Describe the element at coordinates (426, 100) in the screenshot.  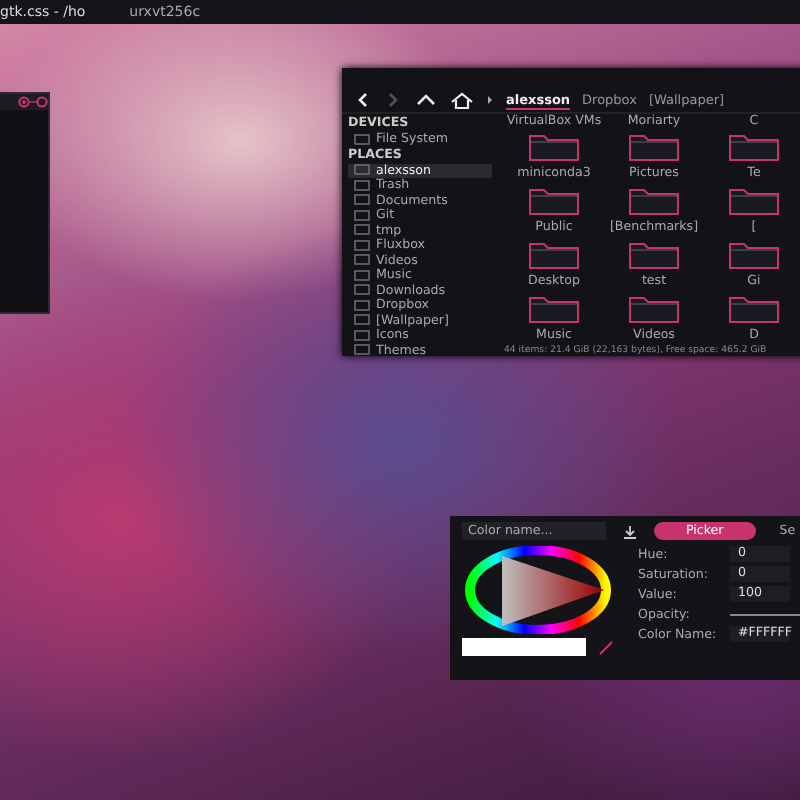
I see `up-icon` at that location.